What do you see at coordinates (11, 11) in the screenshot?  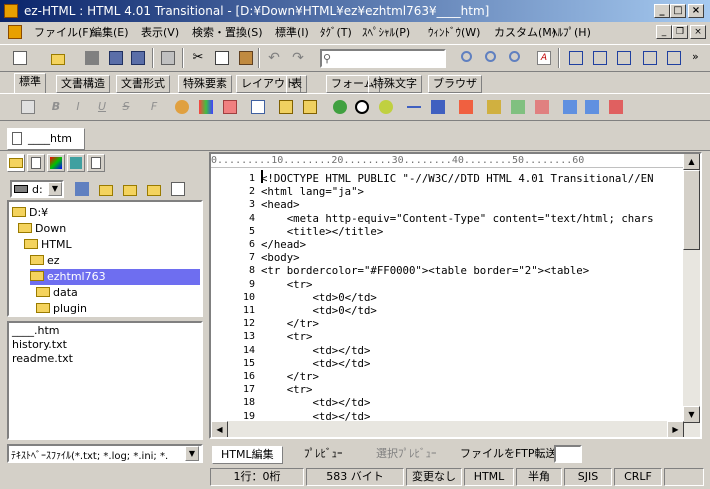 I see `app-icon` at bounding box center [11, 11].